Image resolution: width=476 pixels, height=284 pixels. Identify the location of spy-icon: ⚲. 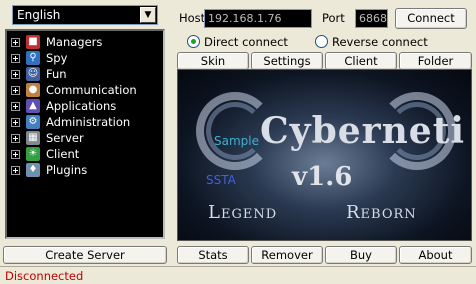
(33, 58).